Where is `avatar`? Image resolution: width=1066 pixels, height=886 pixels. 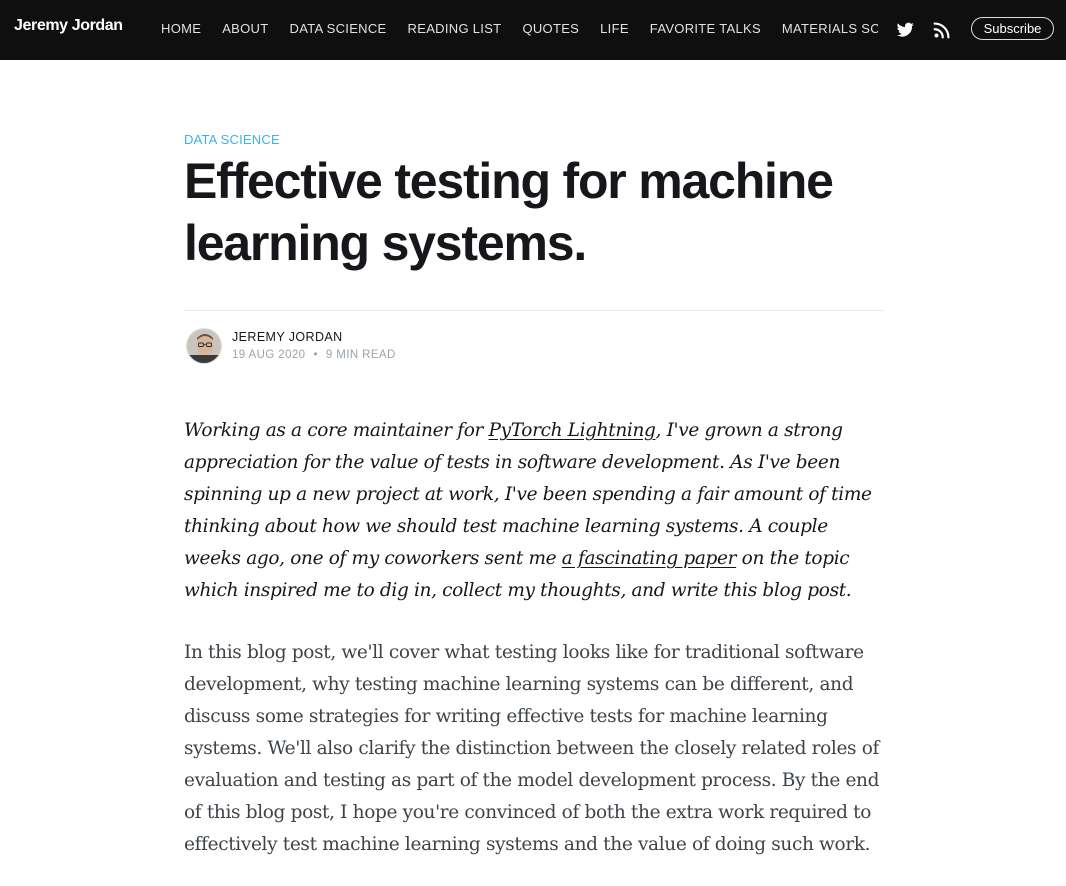 avatar is located at coordinates (204, 346).